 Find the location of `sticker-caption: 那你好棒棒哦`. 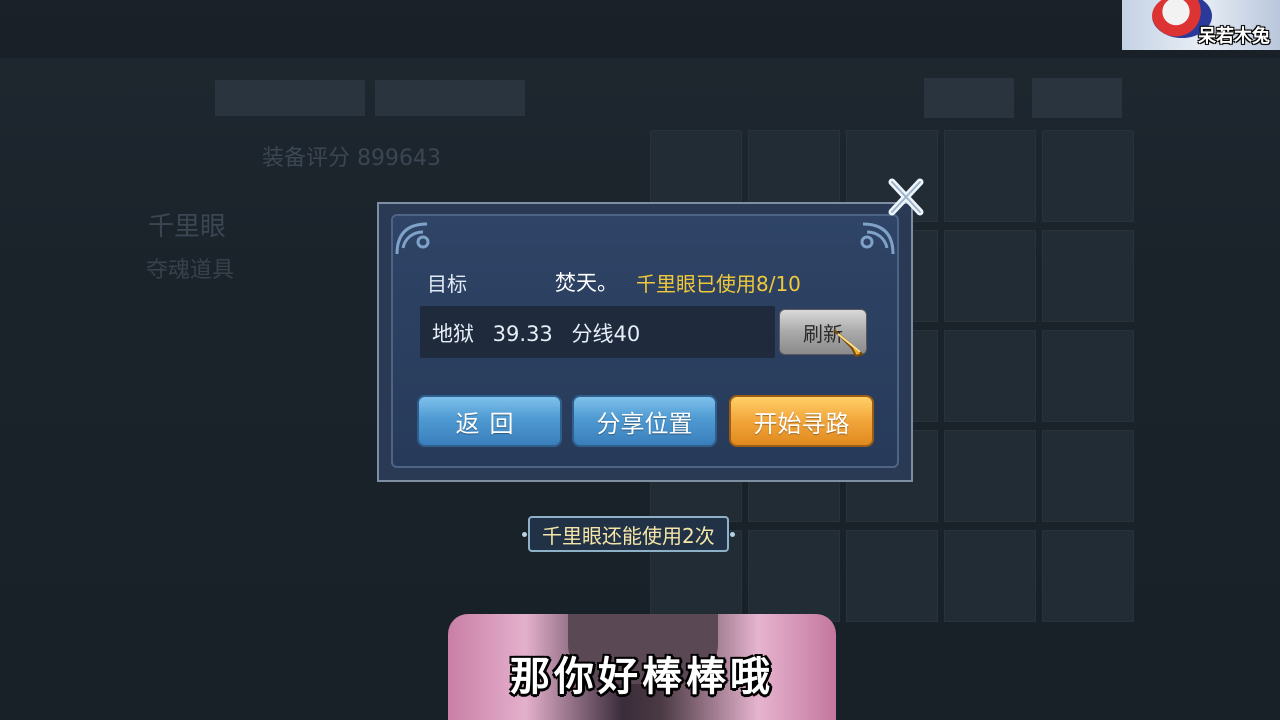

sticker-caption: 那你好棒棒哦 is located at coordinates (642, 677).